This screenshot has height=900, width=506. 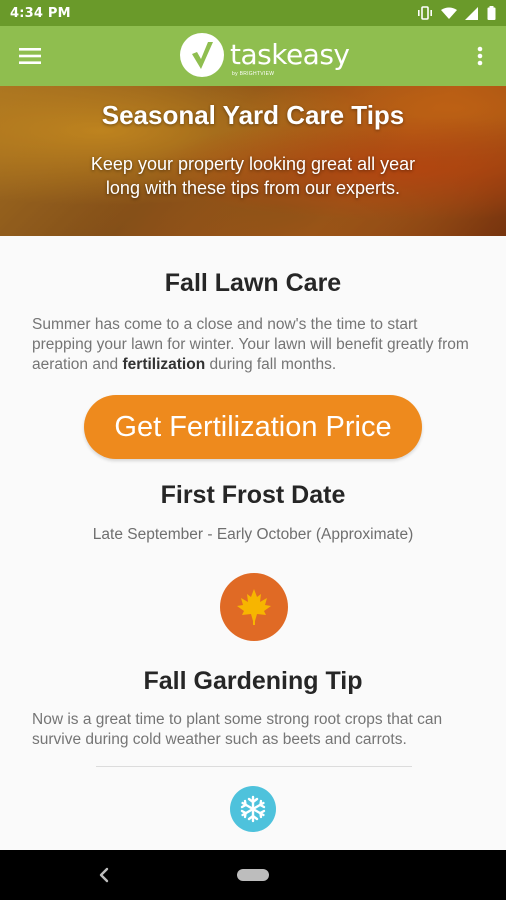 I want to click on fall-gardening-title: Fall Gardening Tip, so click(x=253, y=681).